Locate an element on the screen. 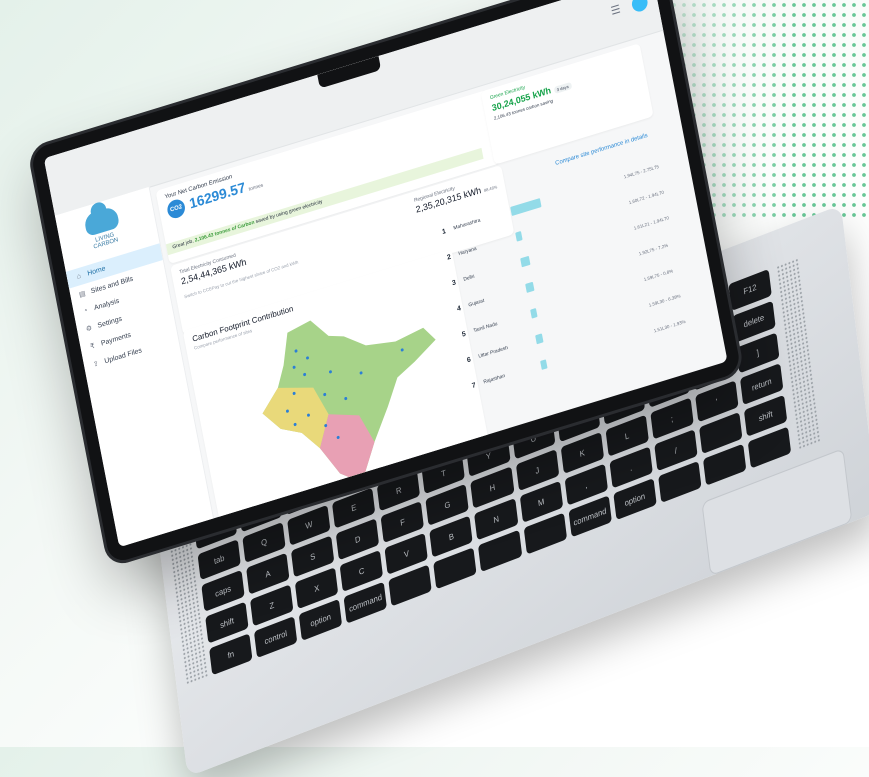  sidebar-item-label: Home is located at coordinates (96, 271).